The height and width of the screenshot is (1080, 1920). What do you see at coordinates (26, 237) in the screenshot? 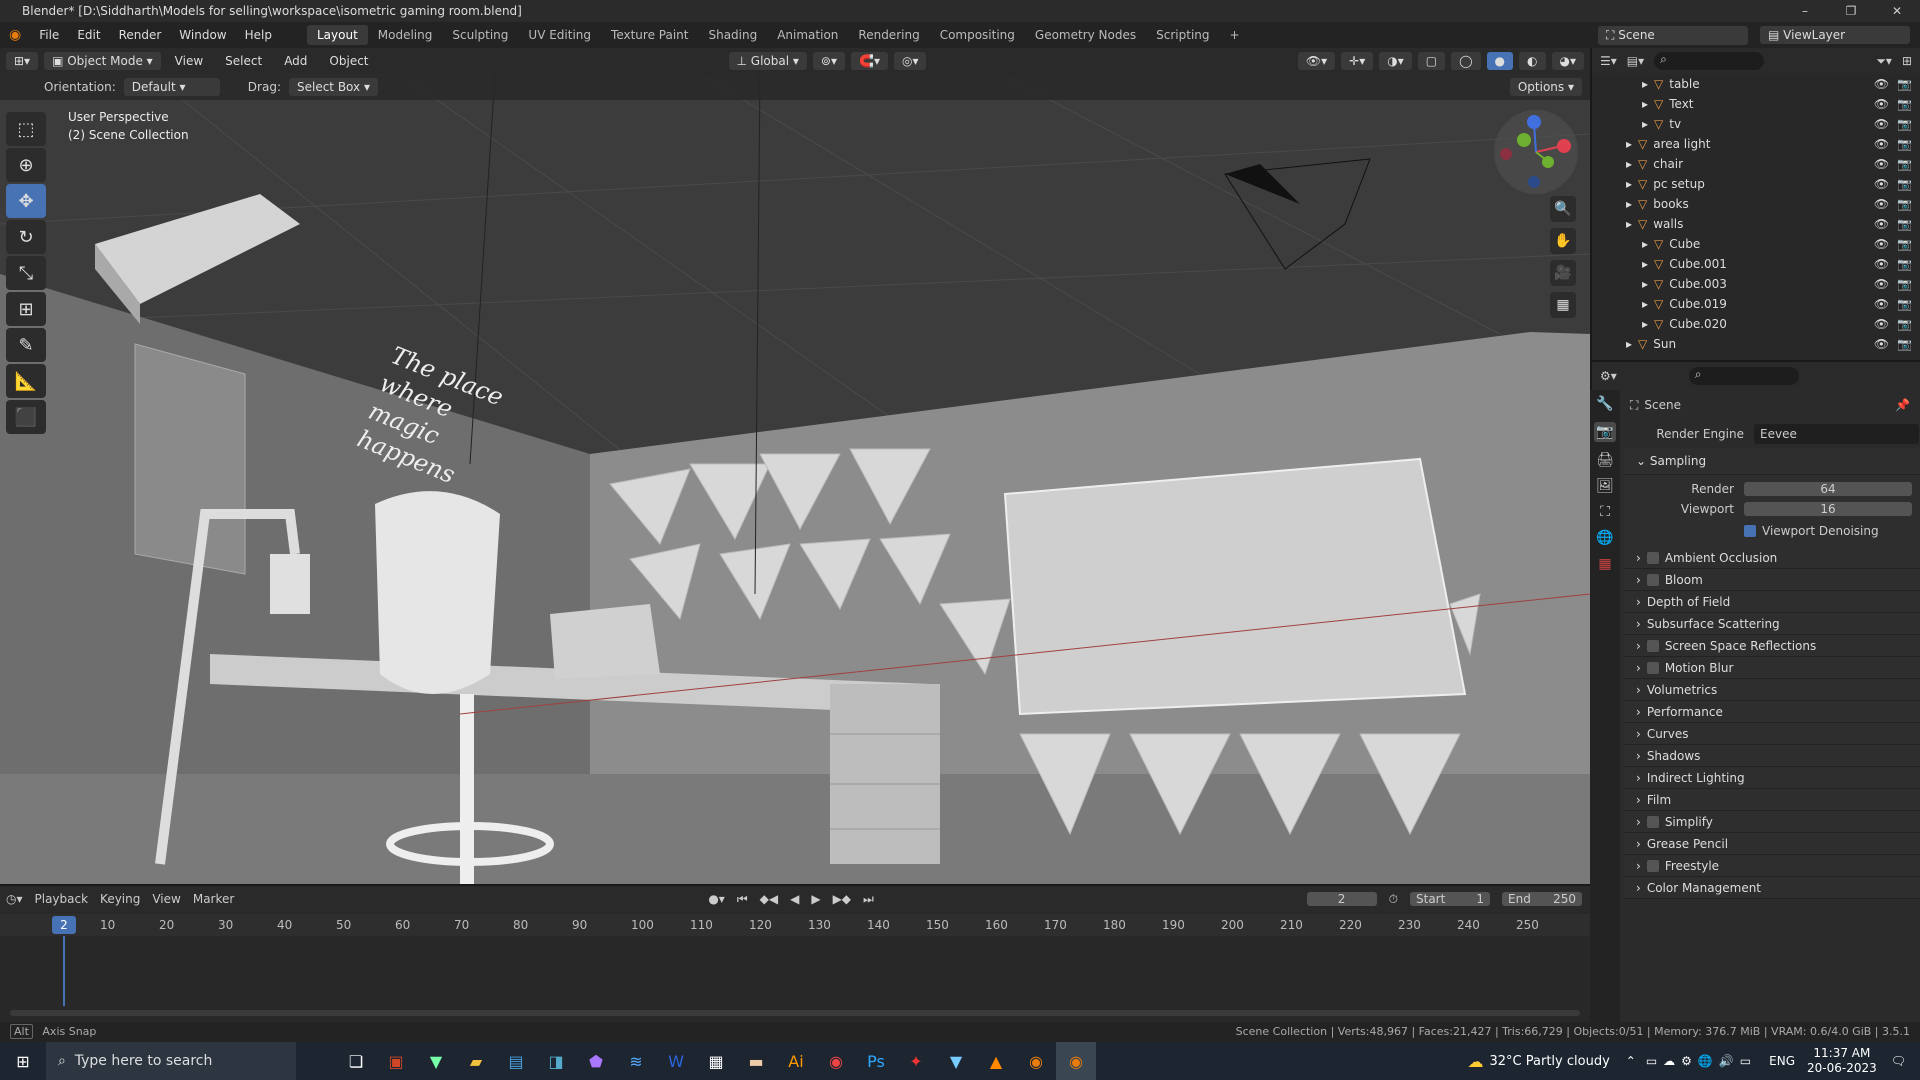
I see `rotate-icon: ↻` at bounding box center [26, 237].